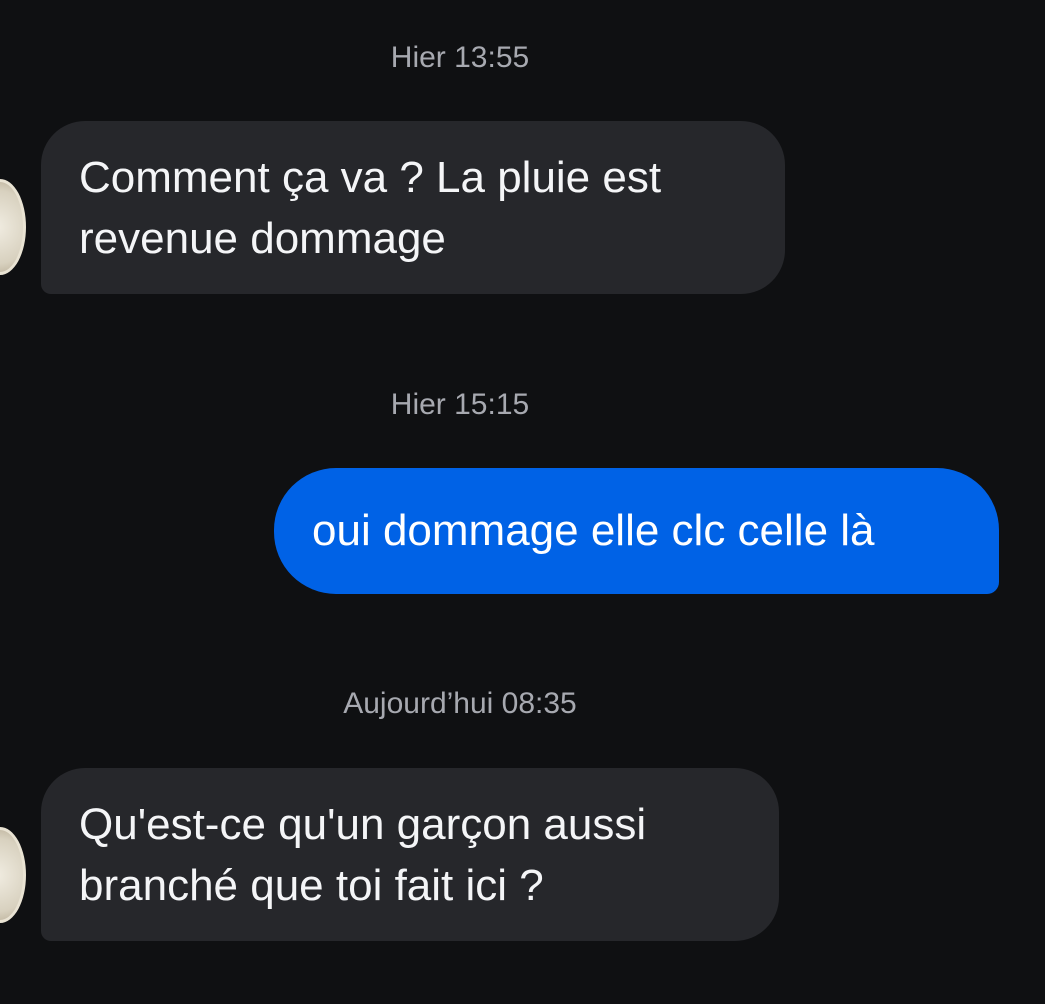  I want to click on message-text-line: branché que toi fait ici ?, so click(311, 885).